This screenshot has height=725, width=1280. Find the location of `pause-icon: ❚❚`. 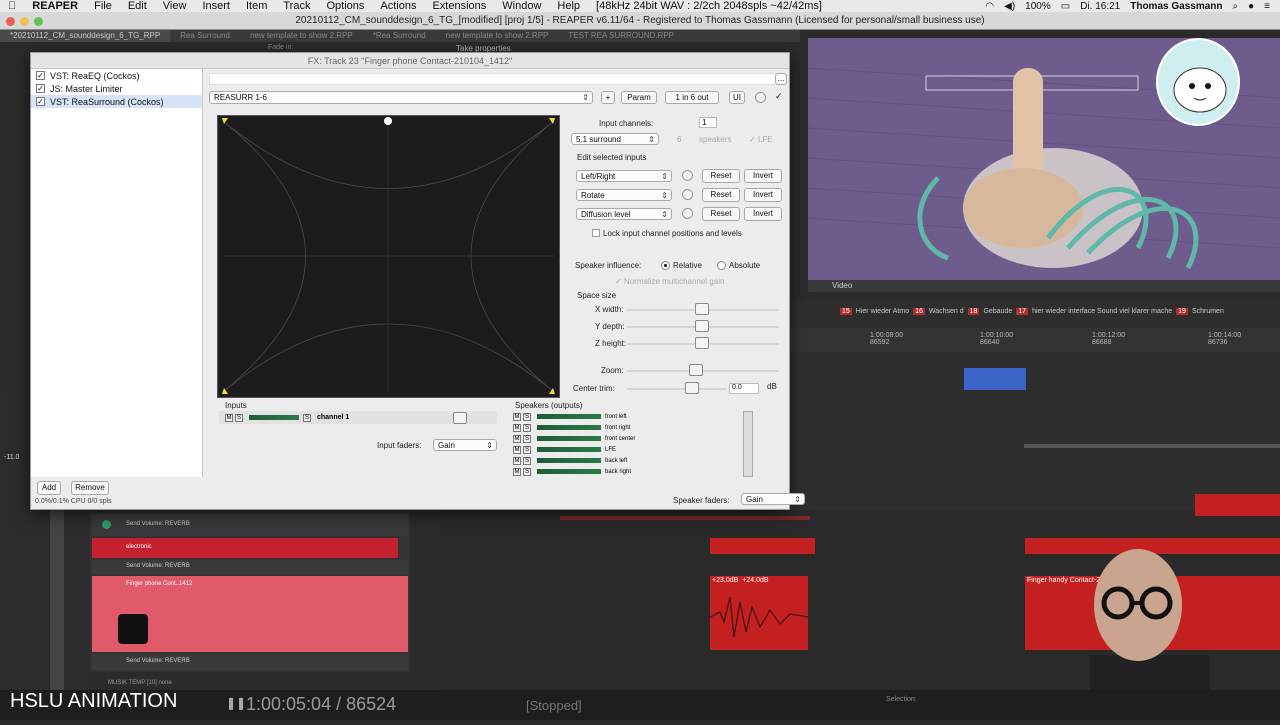

pause-icon: ❚❚ is located at coordinates (236, 703).